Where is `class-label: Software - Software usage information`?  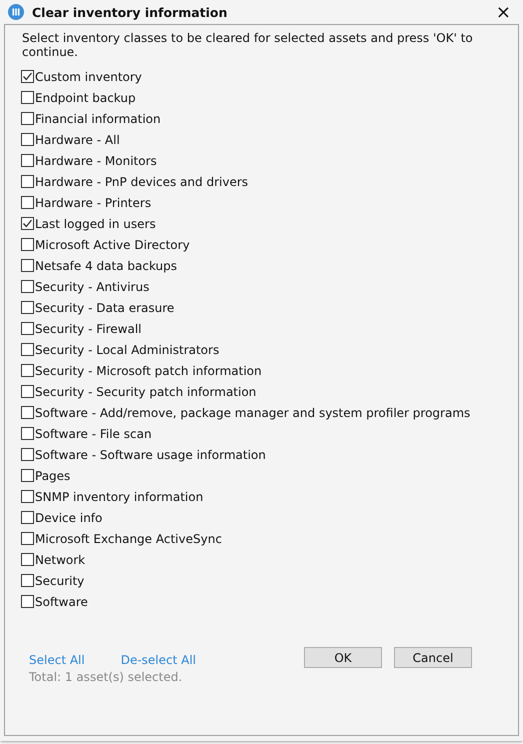 class-label: Software - Software usage information is located at coordinates (150, 455).